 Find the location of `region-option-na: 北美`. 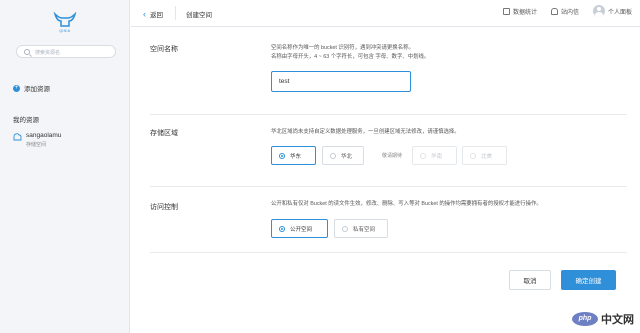

region-option-na: 北美 is located at coordinates (484, 155).